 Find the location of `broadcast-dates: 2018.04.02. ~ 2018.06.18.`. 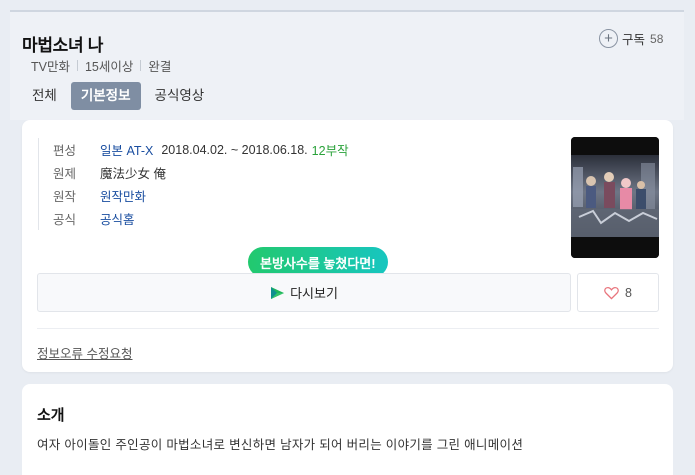

broadcast-dates: 2018.04.02. ~ 2018.06.18. is located at coordinates (234, 149).